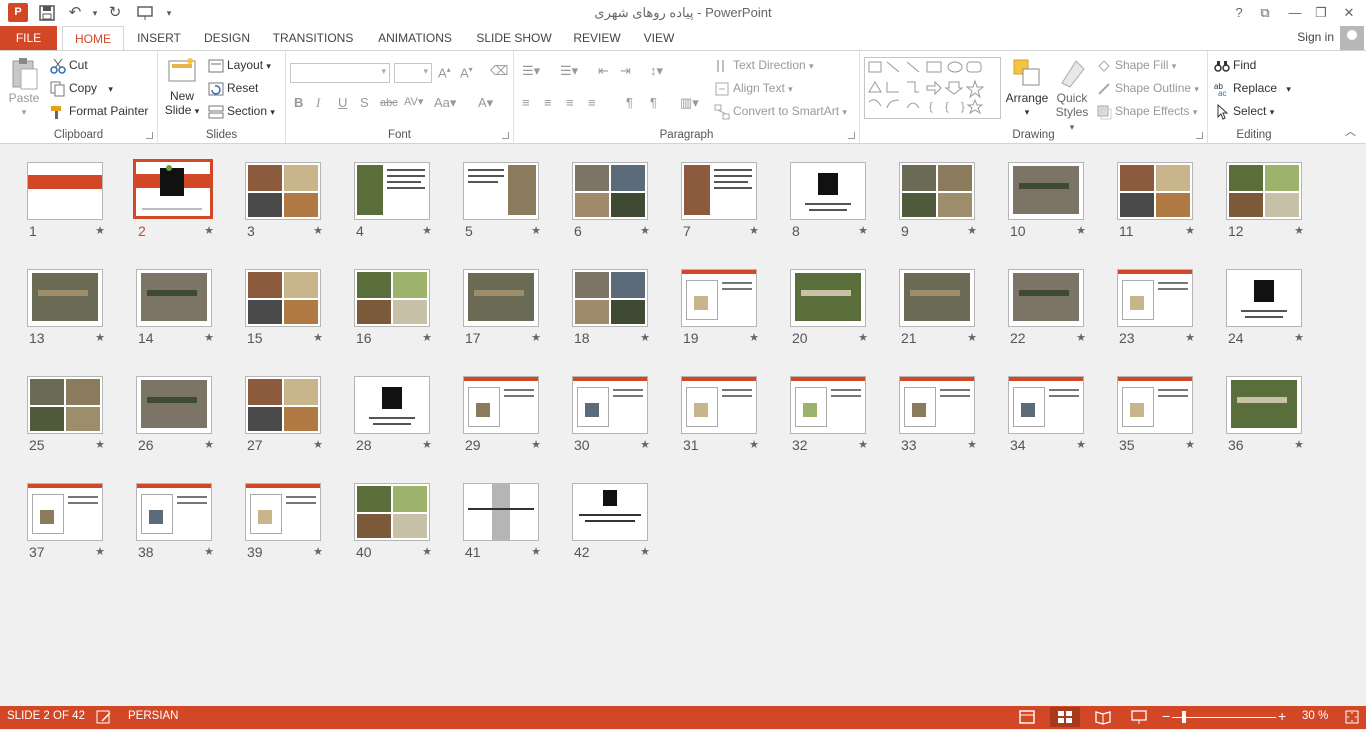 This screenshot has height=730, width=1366. I want to click on tab-view: VIEW, so click(659, 38).